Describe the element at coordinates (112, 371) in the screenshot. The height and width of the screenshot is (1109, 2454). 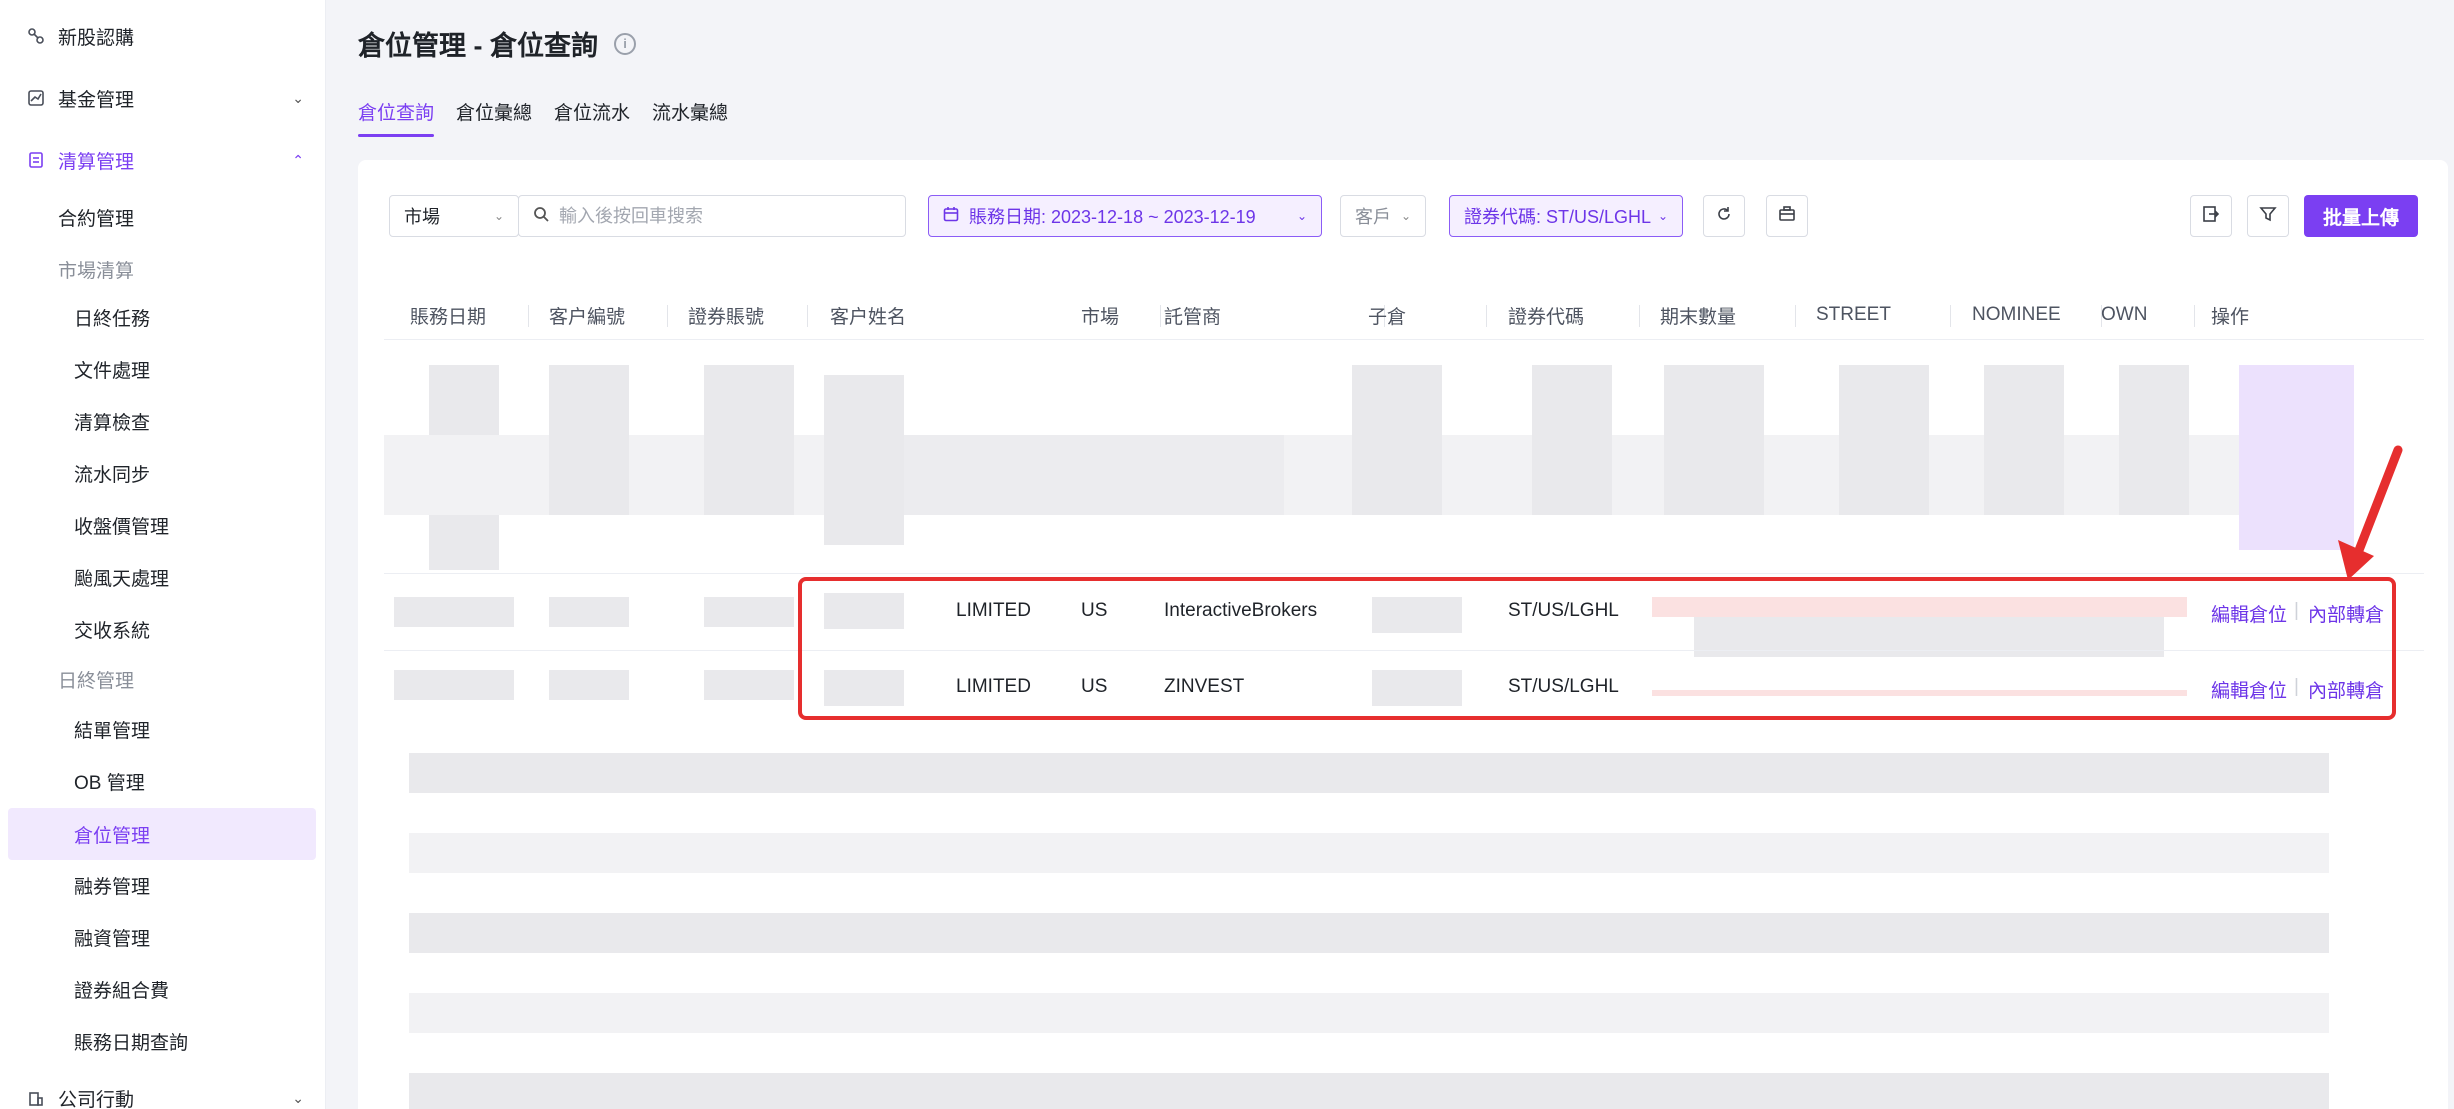
I see `sidebar-item-label: 文件處理` at that location.